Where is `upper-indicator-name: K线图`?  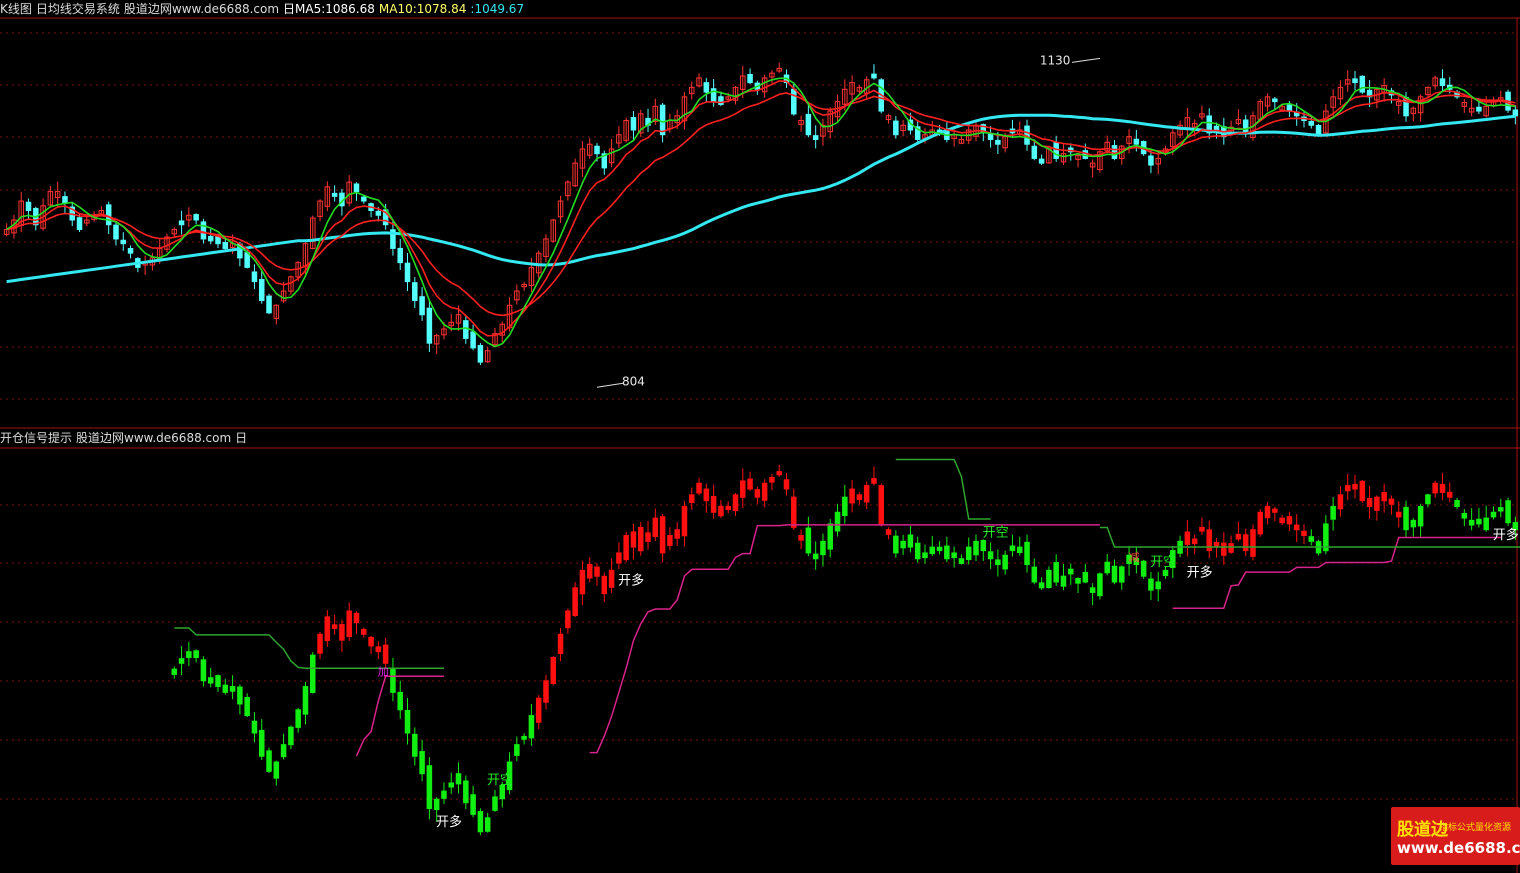 upper-indicator-name: K线图 is located at coordinates (16, 9).